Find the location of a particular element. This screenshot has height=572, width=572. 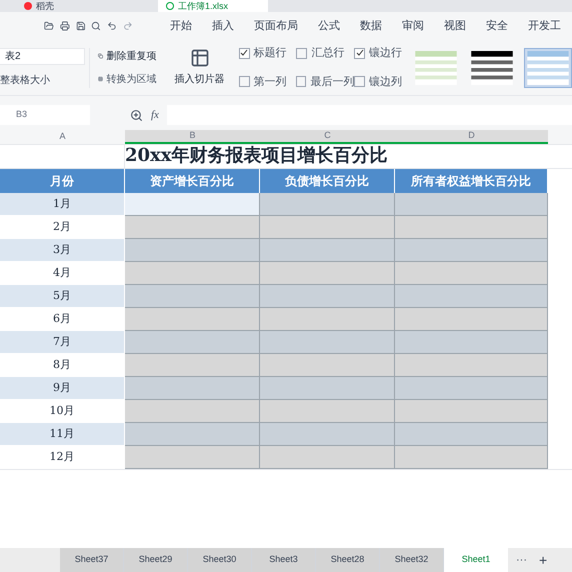

sheet-tab: Sheet1 is located at coordinates (476, 560).